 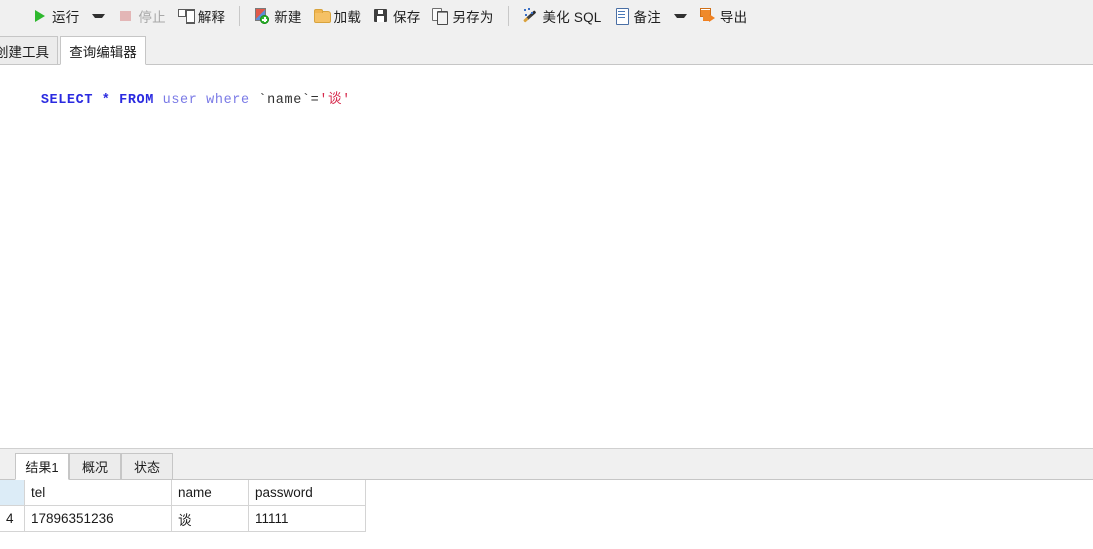 I want to click on run-dropdown-caret-icon, so click(x=99, y=16).